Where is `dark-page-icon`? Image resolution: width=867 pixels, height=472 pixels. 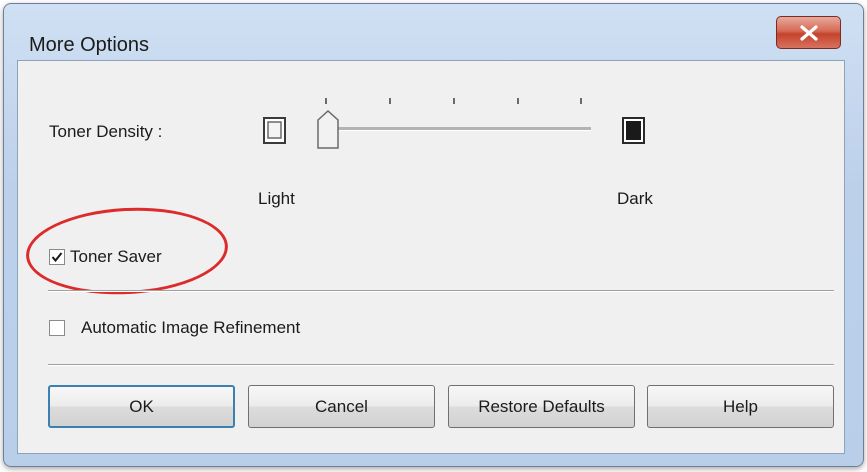
dark-page-icon is located at coordinates (633, 130).